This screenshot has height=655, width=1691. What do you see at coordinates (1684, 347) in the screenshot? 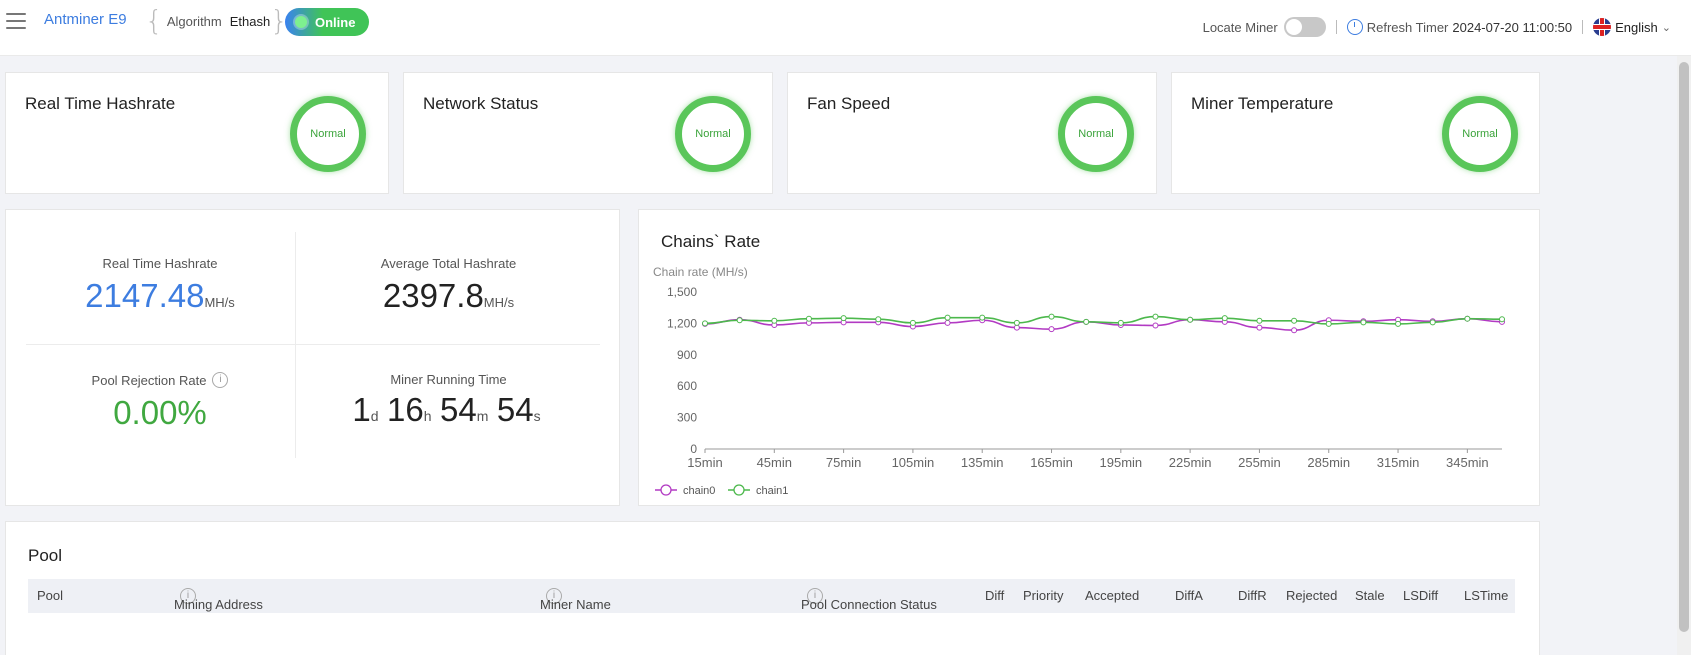
I see `page-scrollbar-thumb` at bounding box center [1684, 347].